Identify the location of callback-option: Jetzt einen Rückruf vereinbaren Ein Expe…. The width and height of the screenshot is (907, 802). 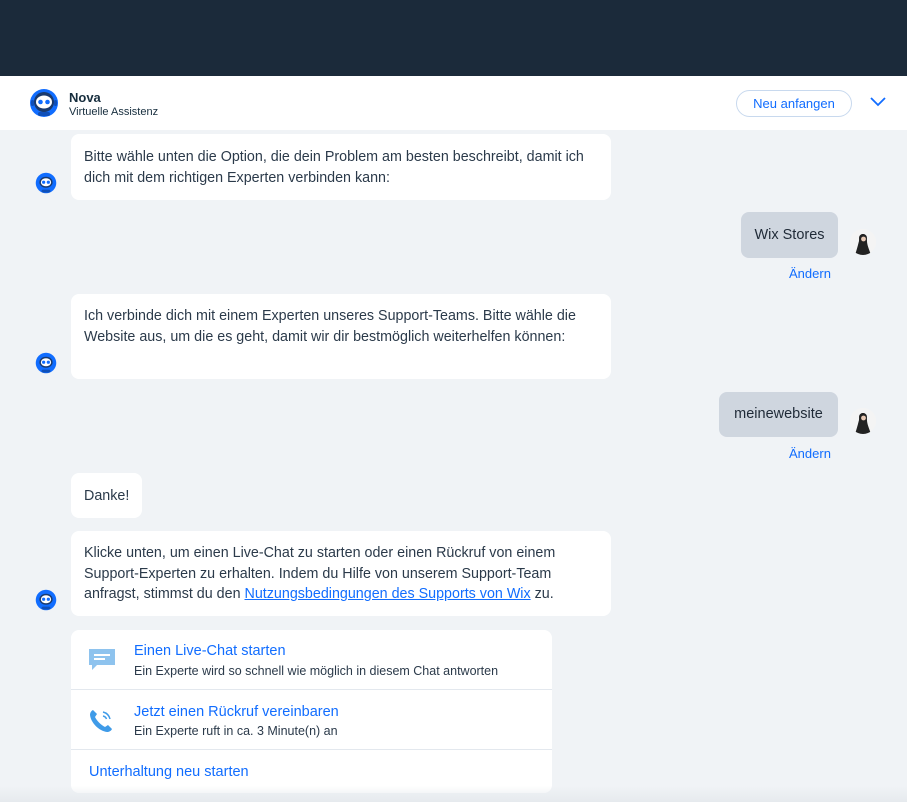
(311, 719).